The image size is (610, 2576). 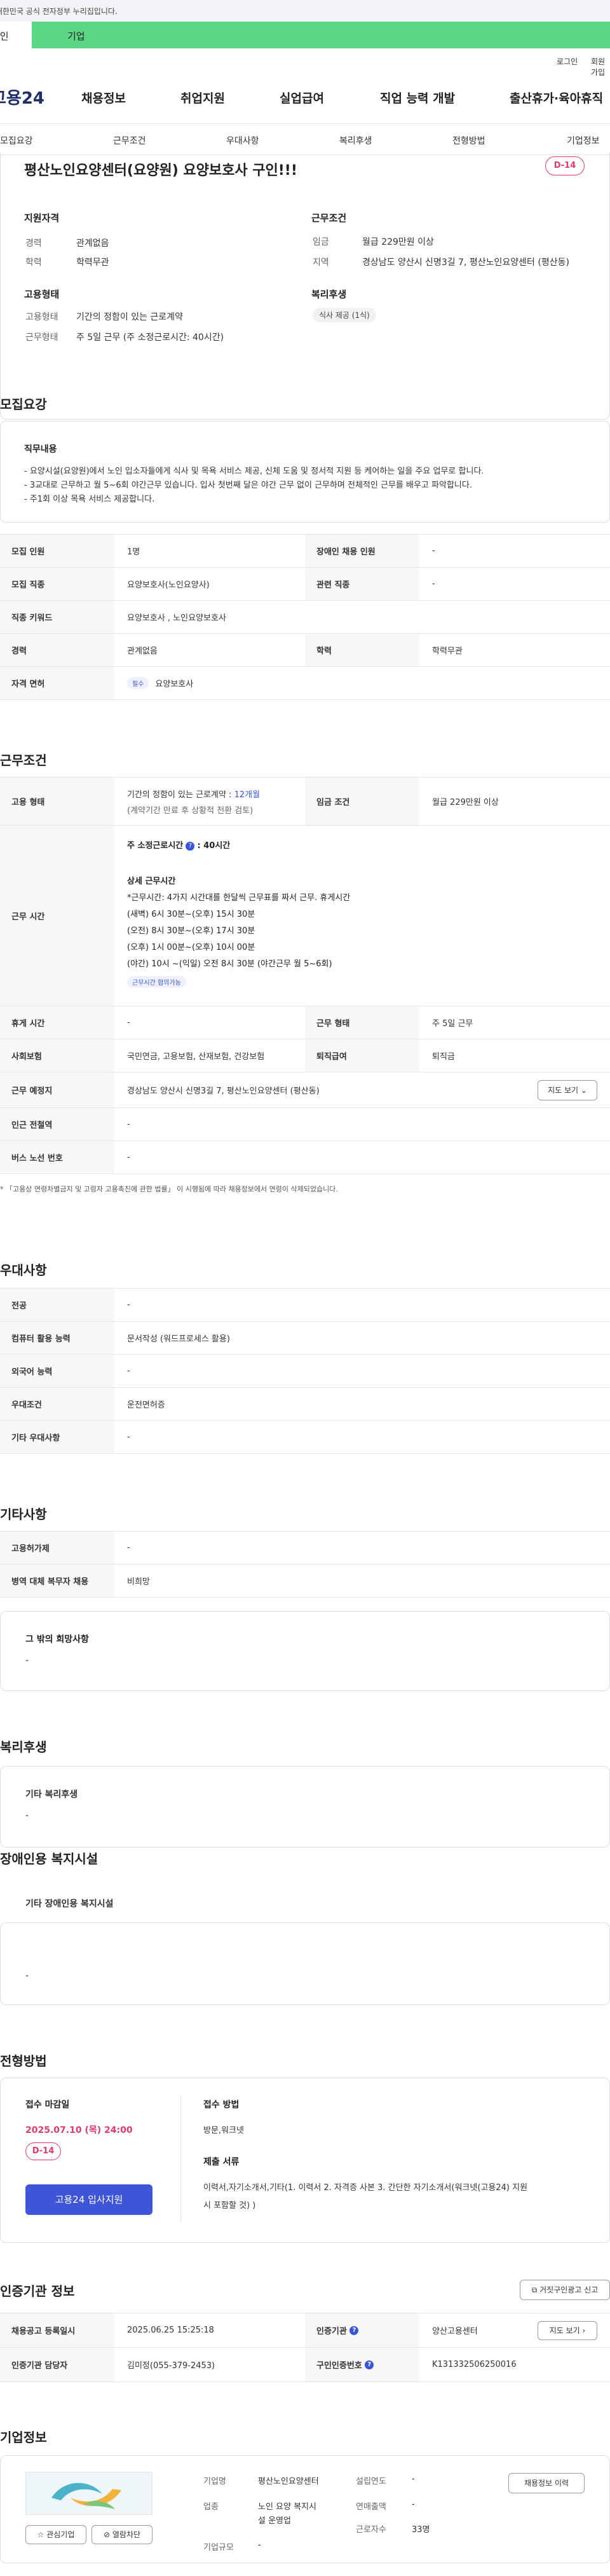 I want to click on rest-value: -, so click(x=128, y=1022).